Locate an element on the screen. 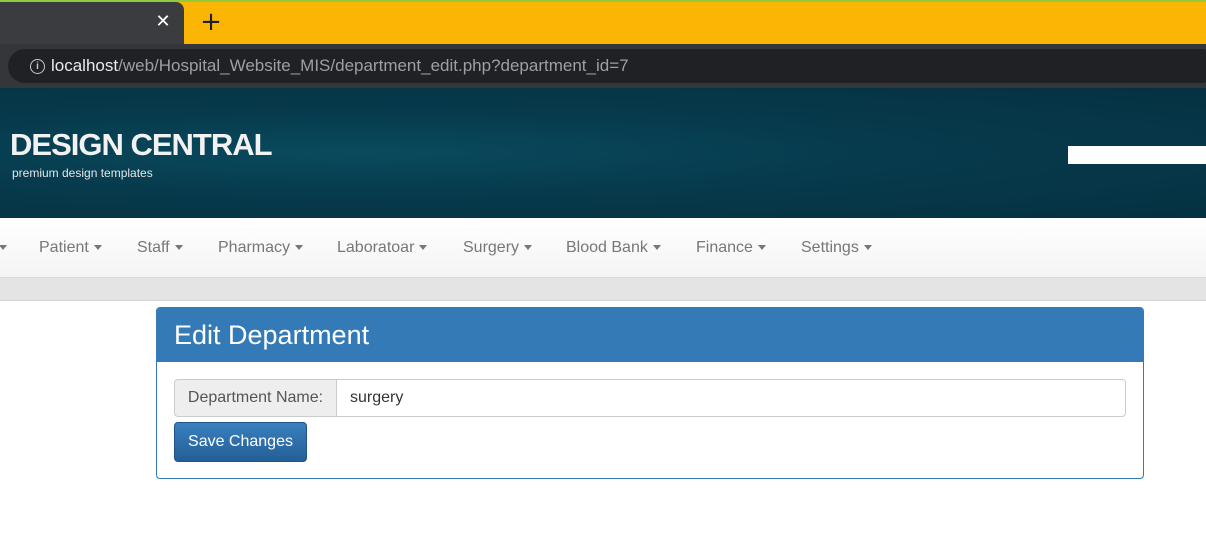 The width and height of the screenshot is (1206, 549). header-search-box is located at coordinates (1137, 155).